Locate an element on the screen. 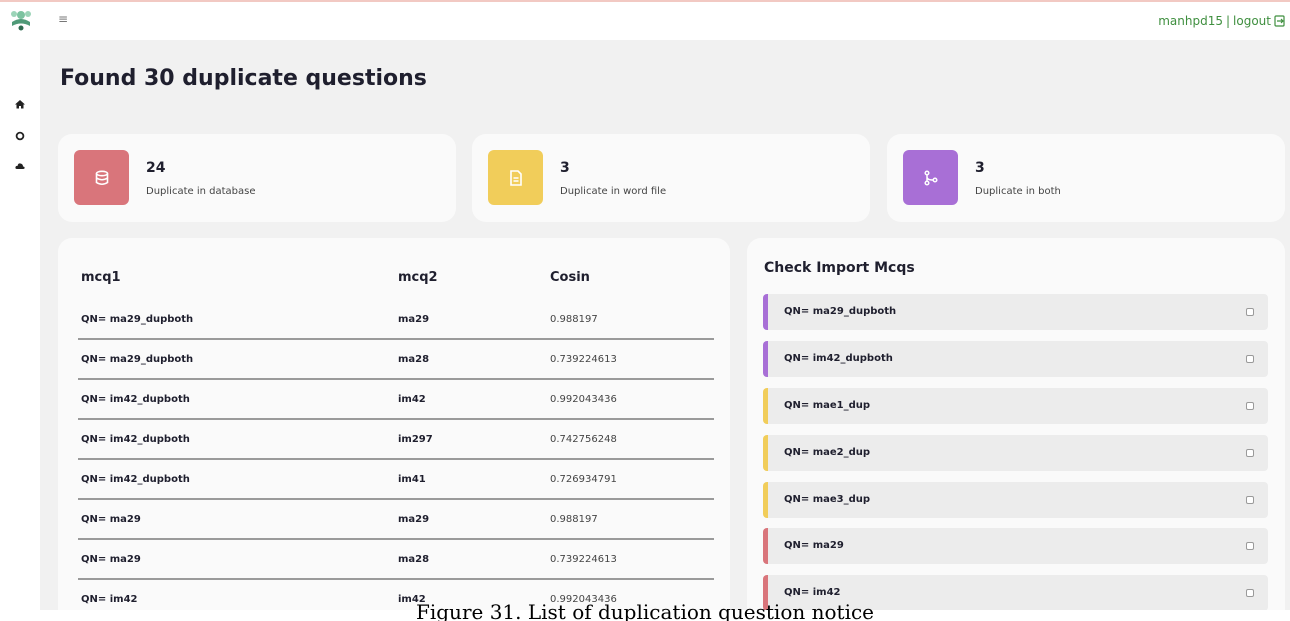  column-header-mcq2: mcq2 is located at coordinates (418, 277).